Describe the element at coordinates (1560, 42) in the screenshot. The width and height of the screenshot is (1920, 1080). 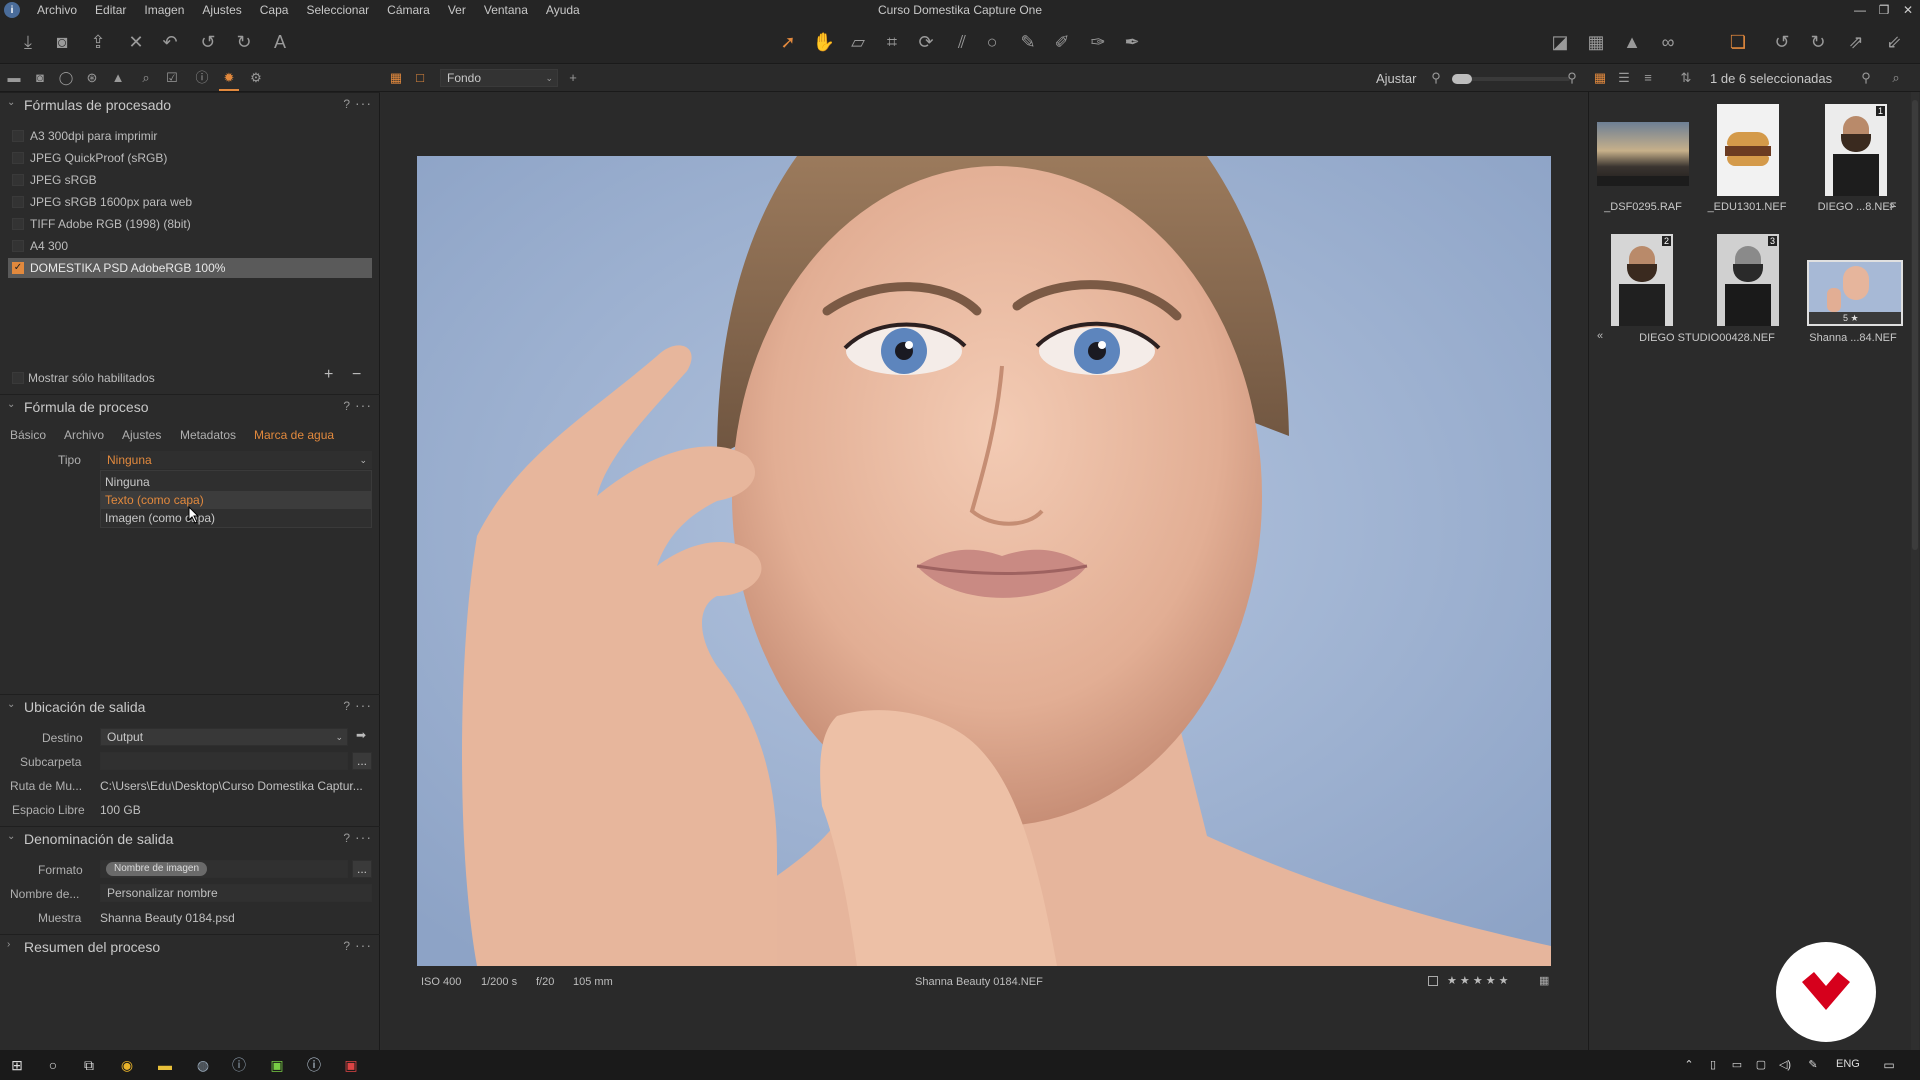
I see `compare-icon: ◪` at that location.